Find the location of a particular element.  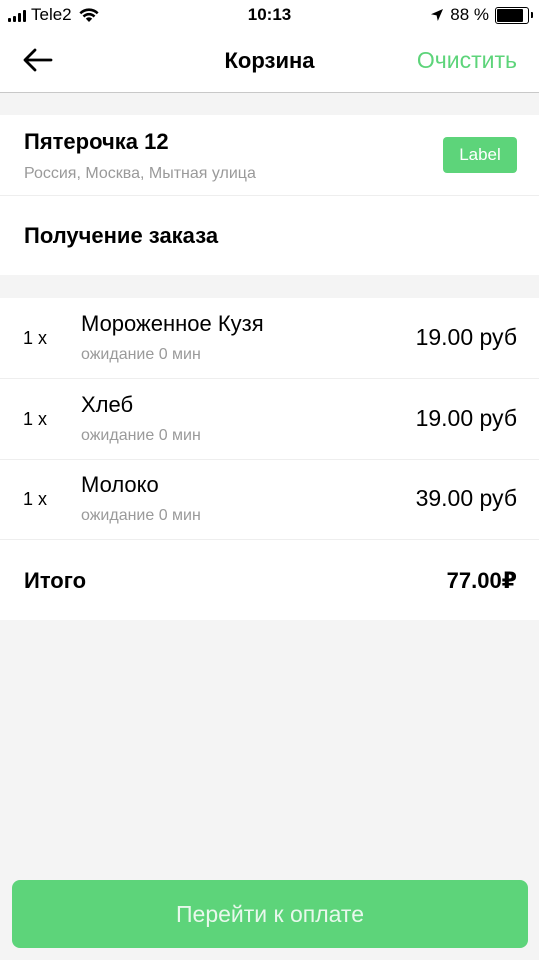

store-address: Россия, Москва, Мытная улица is located at coordinates (140, 173).